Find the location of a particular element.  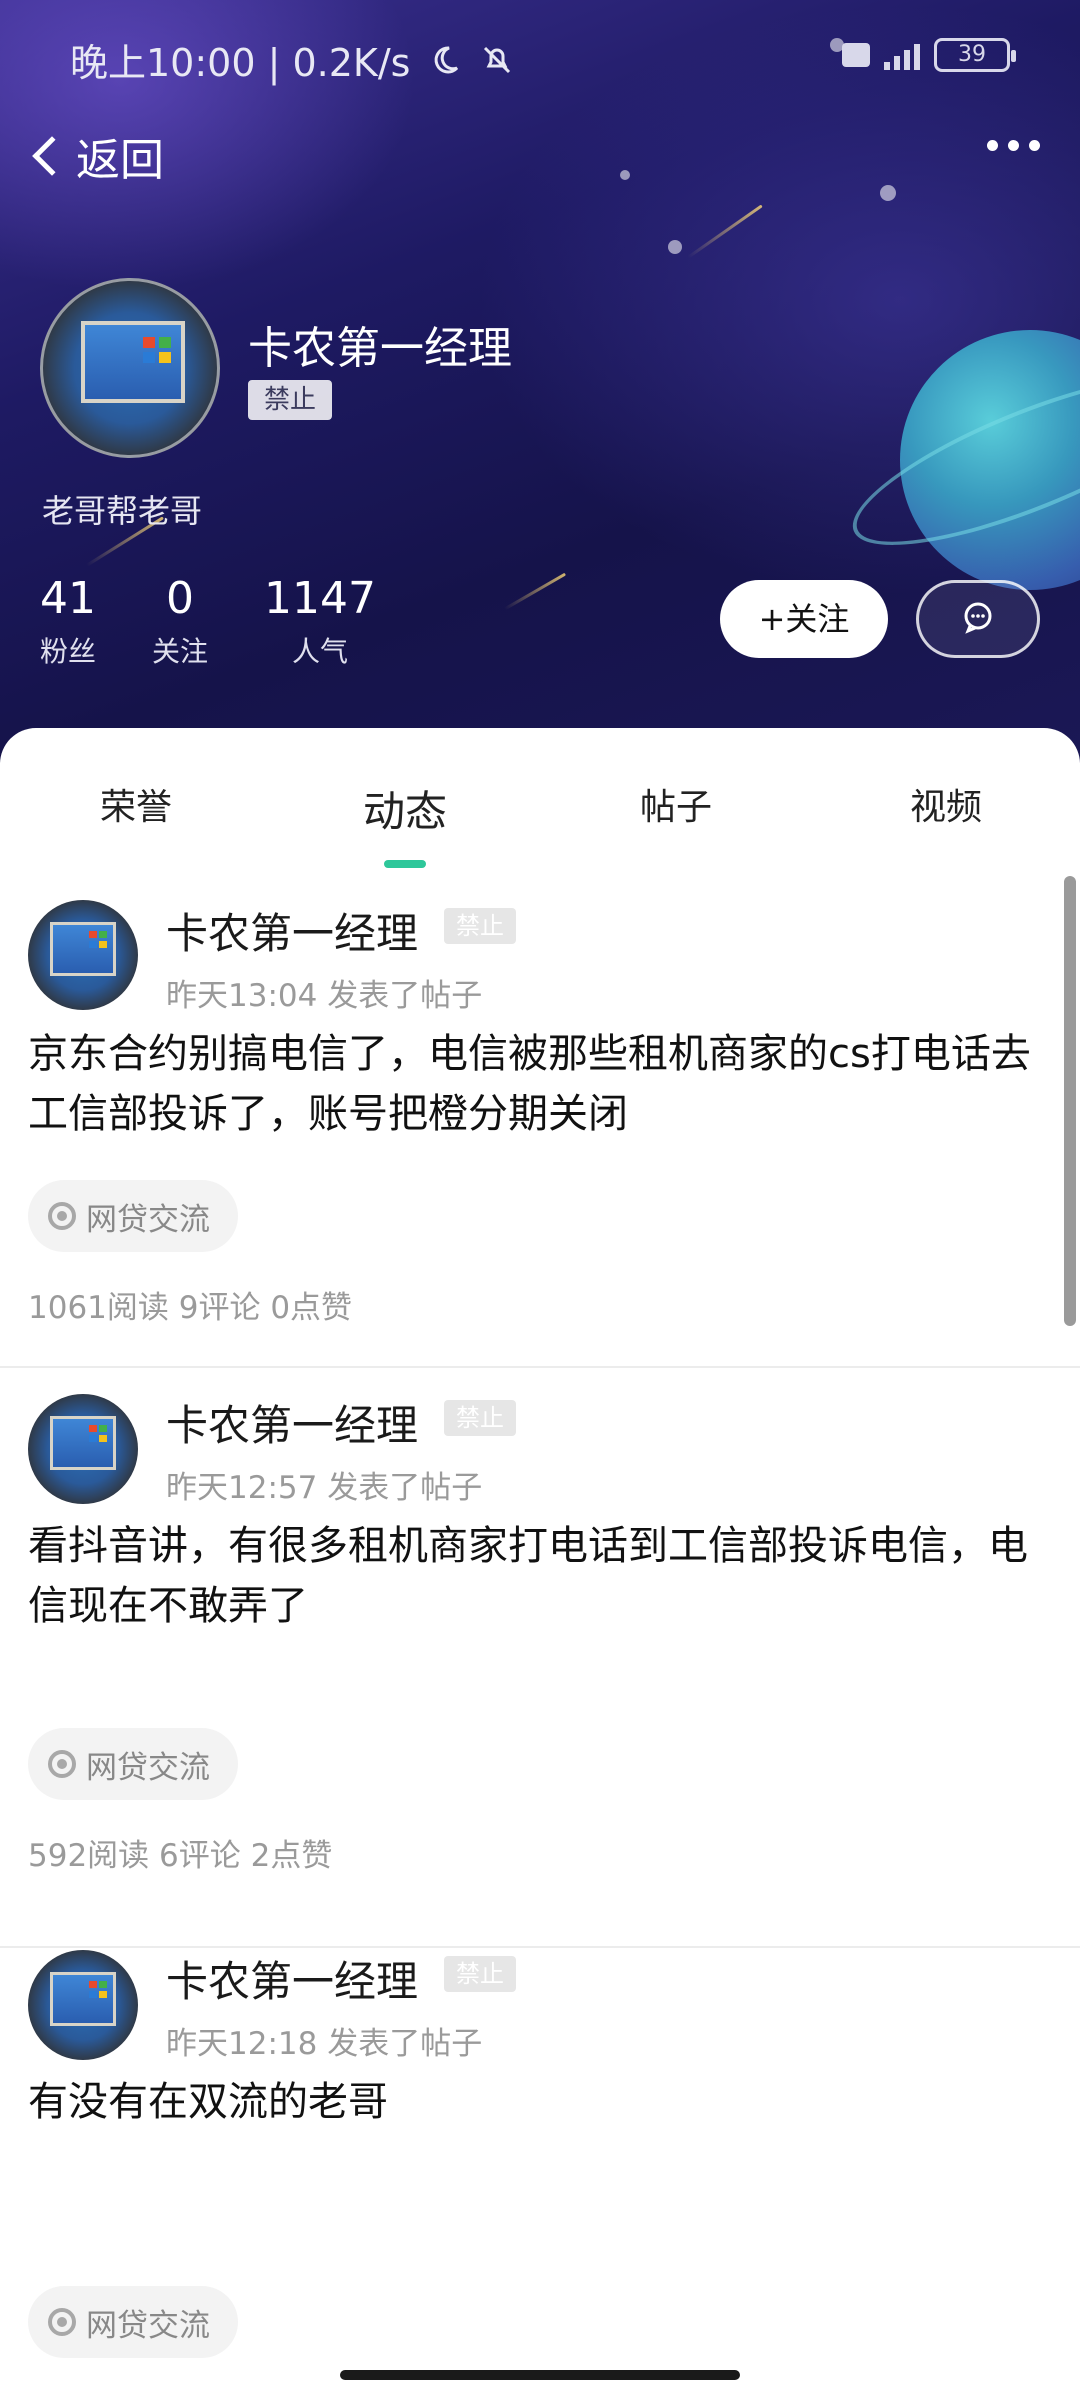

stat-popularity: 1147 人气 is located at coordinates (320, 621).